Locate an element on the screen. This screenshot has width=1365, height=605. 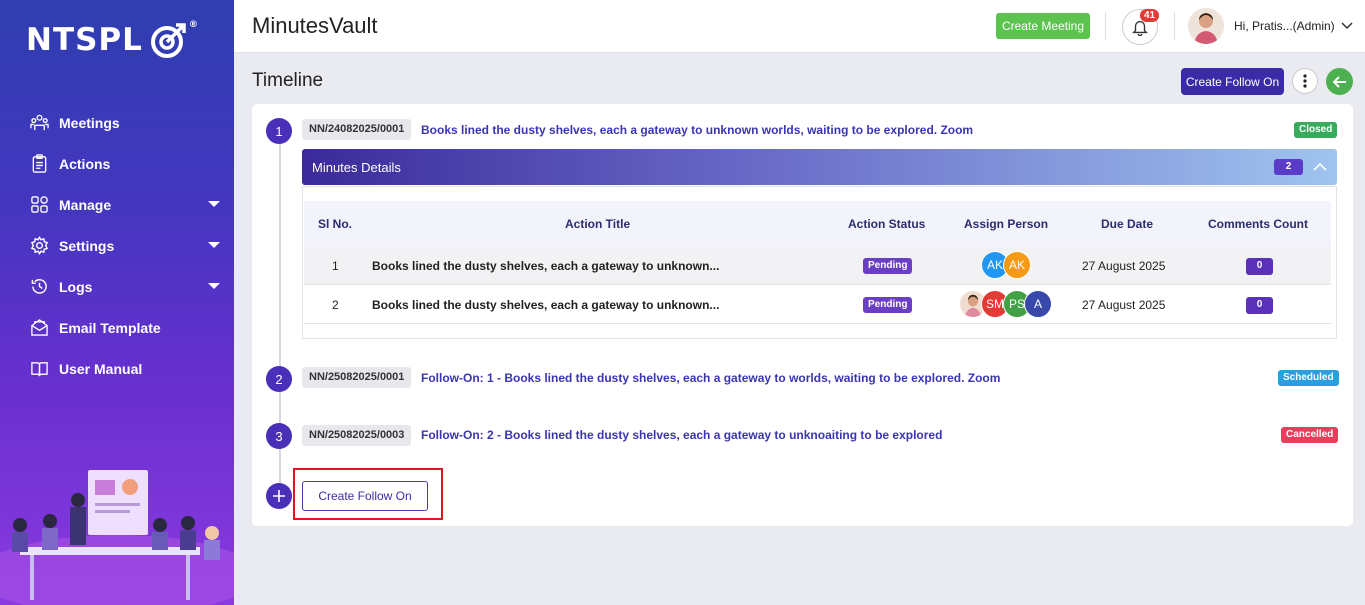
timeline-step-3: 3 is located at coordinates (279, 436).